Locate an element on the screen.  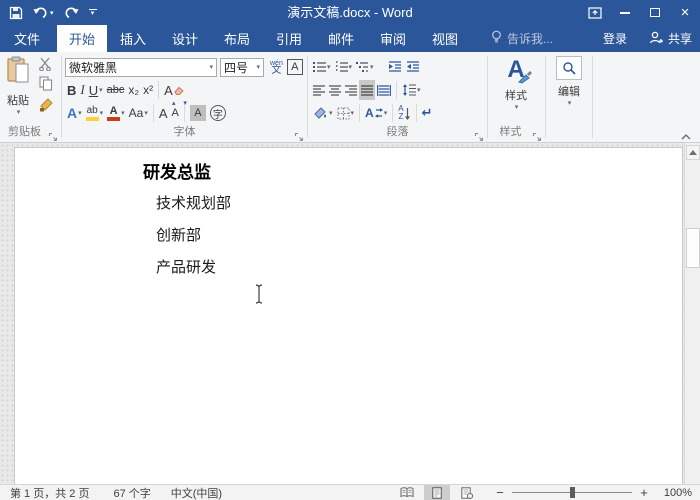
asian-layout-dropdown-icon: ▾ is located at coordinates (386, 113).